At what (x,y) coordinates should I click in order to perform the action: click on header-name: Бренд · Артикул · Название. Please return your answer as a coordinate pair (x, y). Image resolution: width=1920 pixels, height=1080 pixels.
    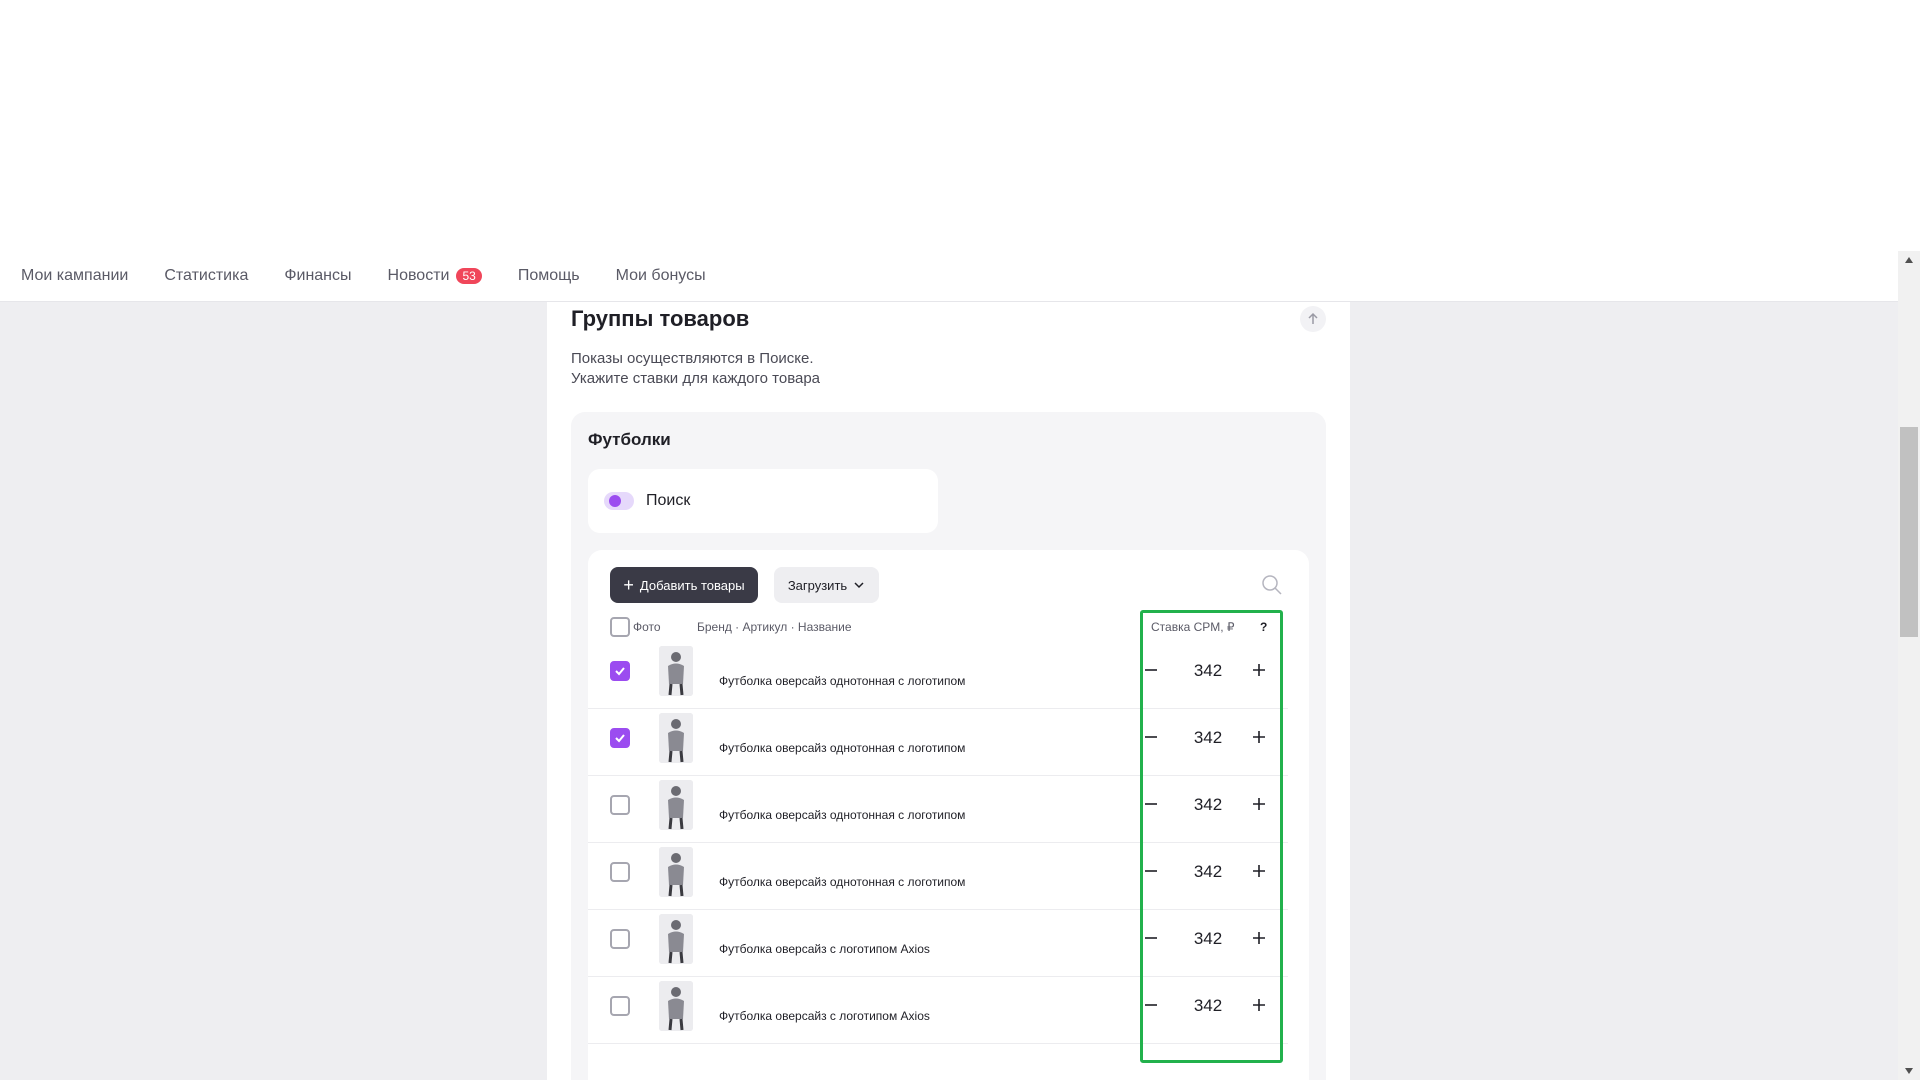
    Looking at the image, I should click on (774, 627).